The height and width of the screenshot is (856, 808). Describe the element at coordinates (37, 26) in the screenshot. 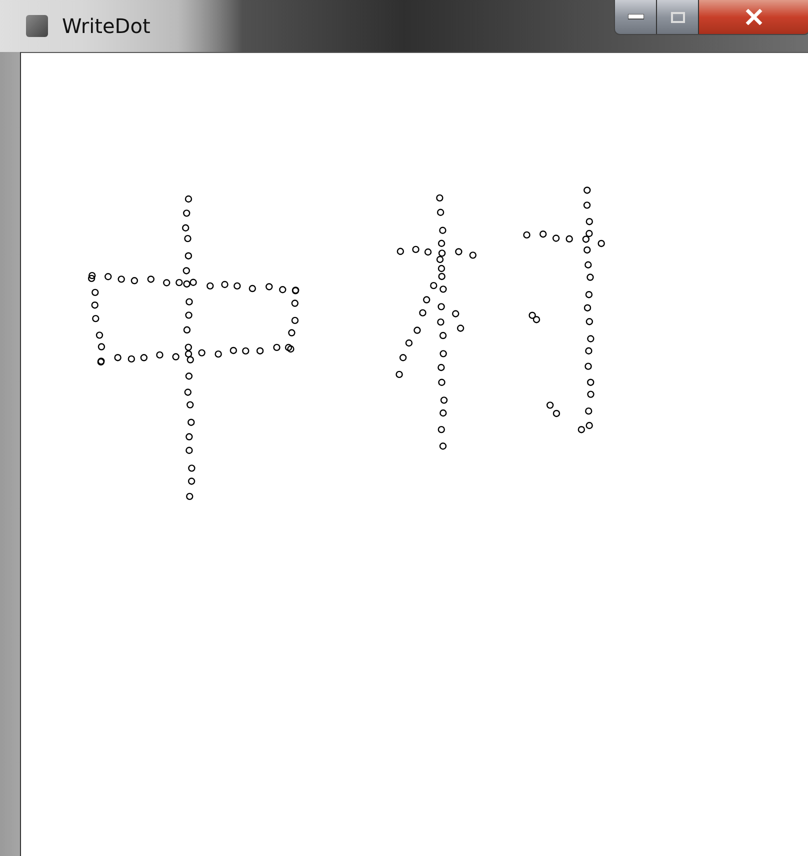

I see `app-icon` at that location.